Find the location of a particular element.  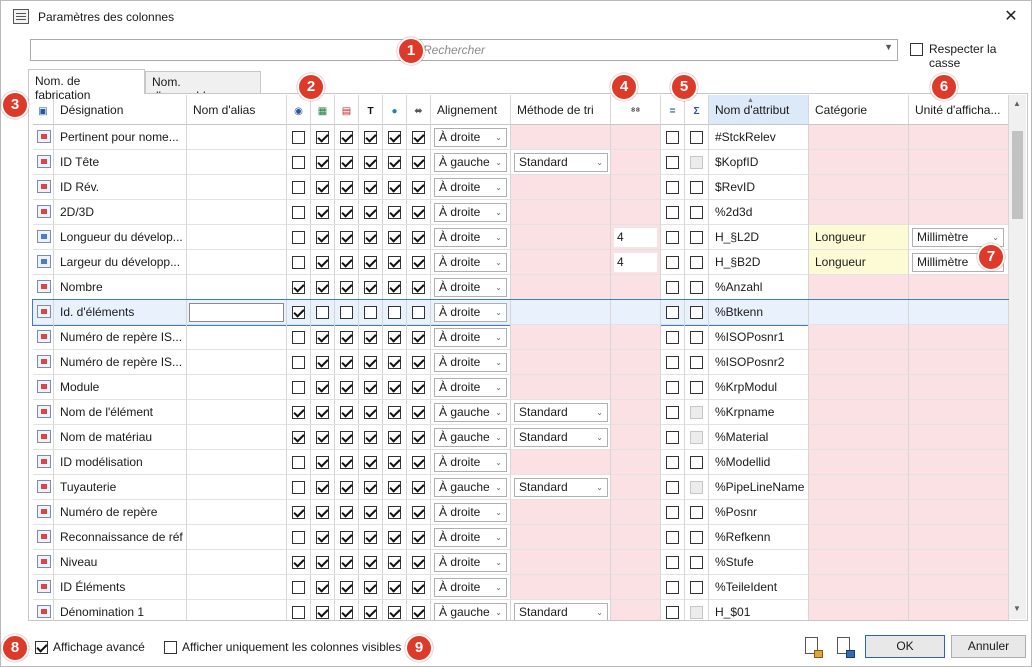

alignment-cell: À gauche ⌄ is located at coordinates (471, 162).